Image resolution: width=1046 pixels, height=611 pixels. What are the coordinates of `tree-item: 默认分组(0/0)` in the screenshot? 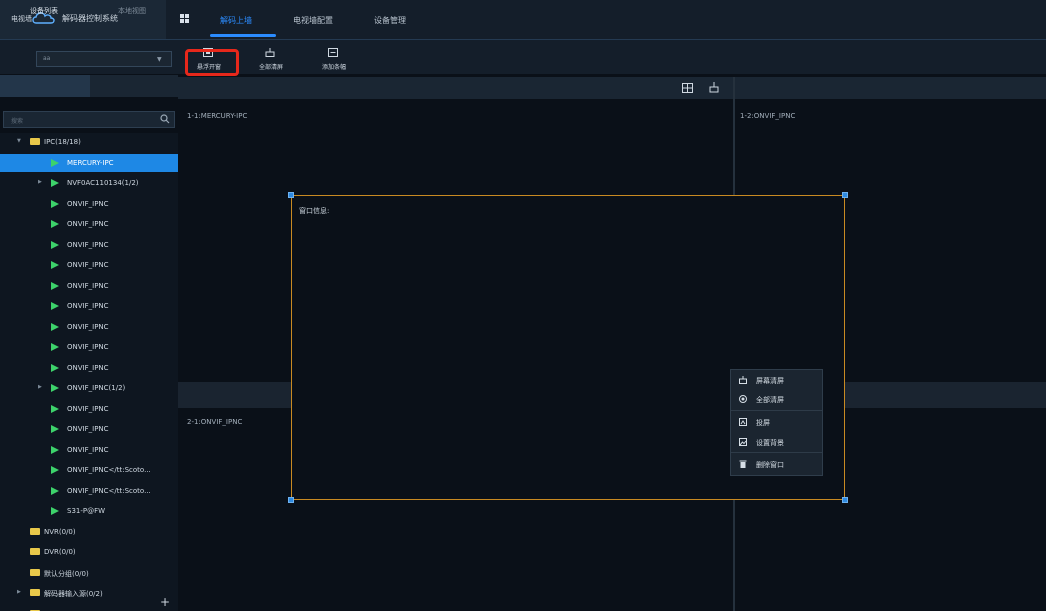 It's located at (89, 573).